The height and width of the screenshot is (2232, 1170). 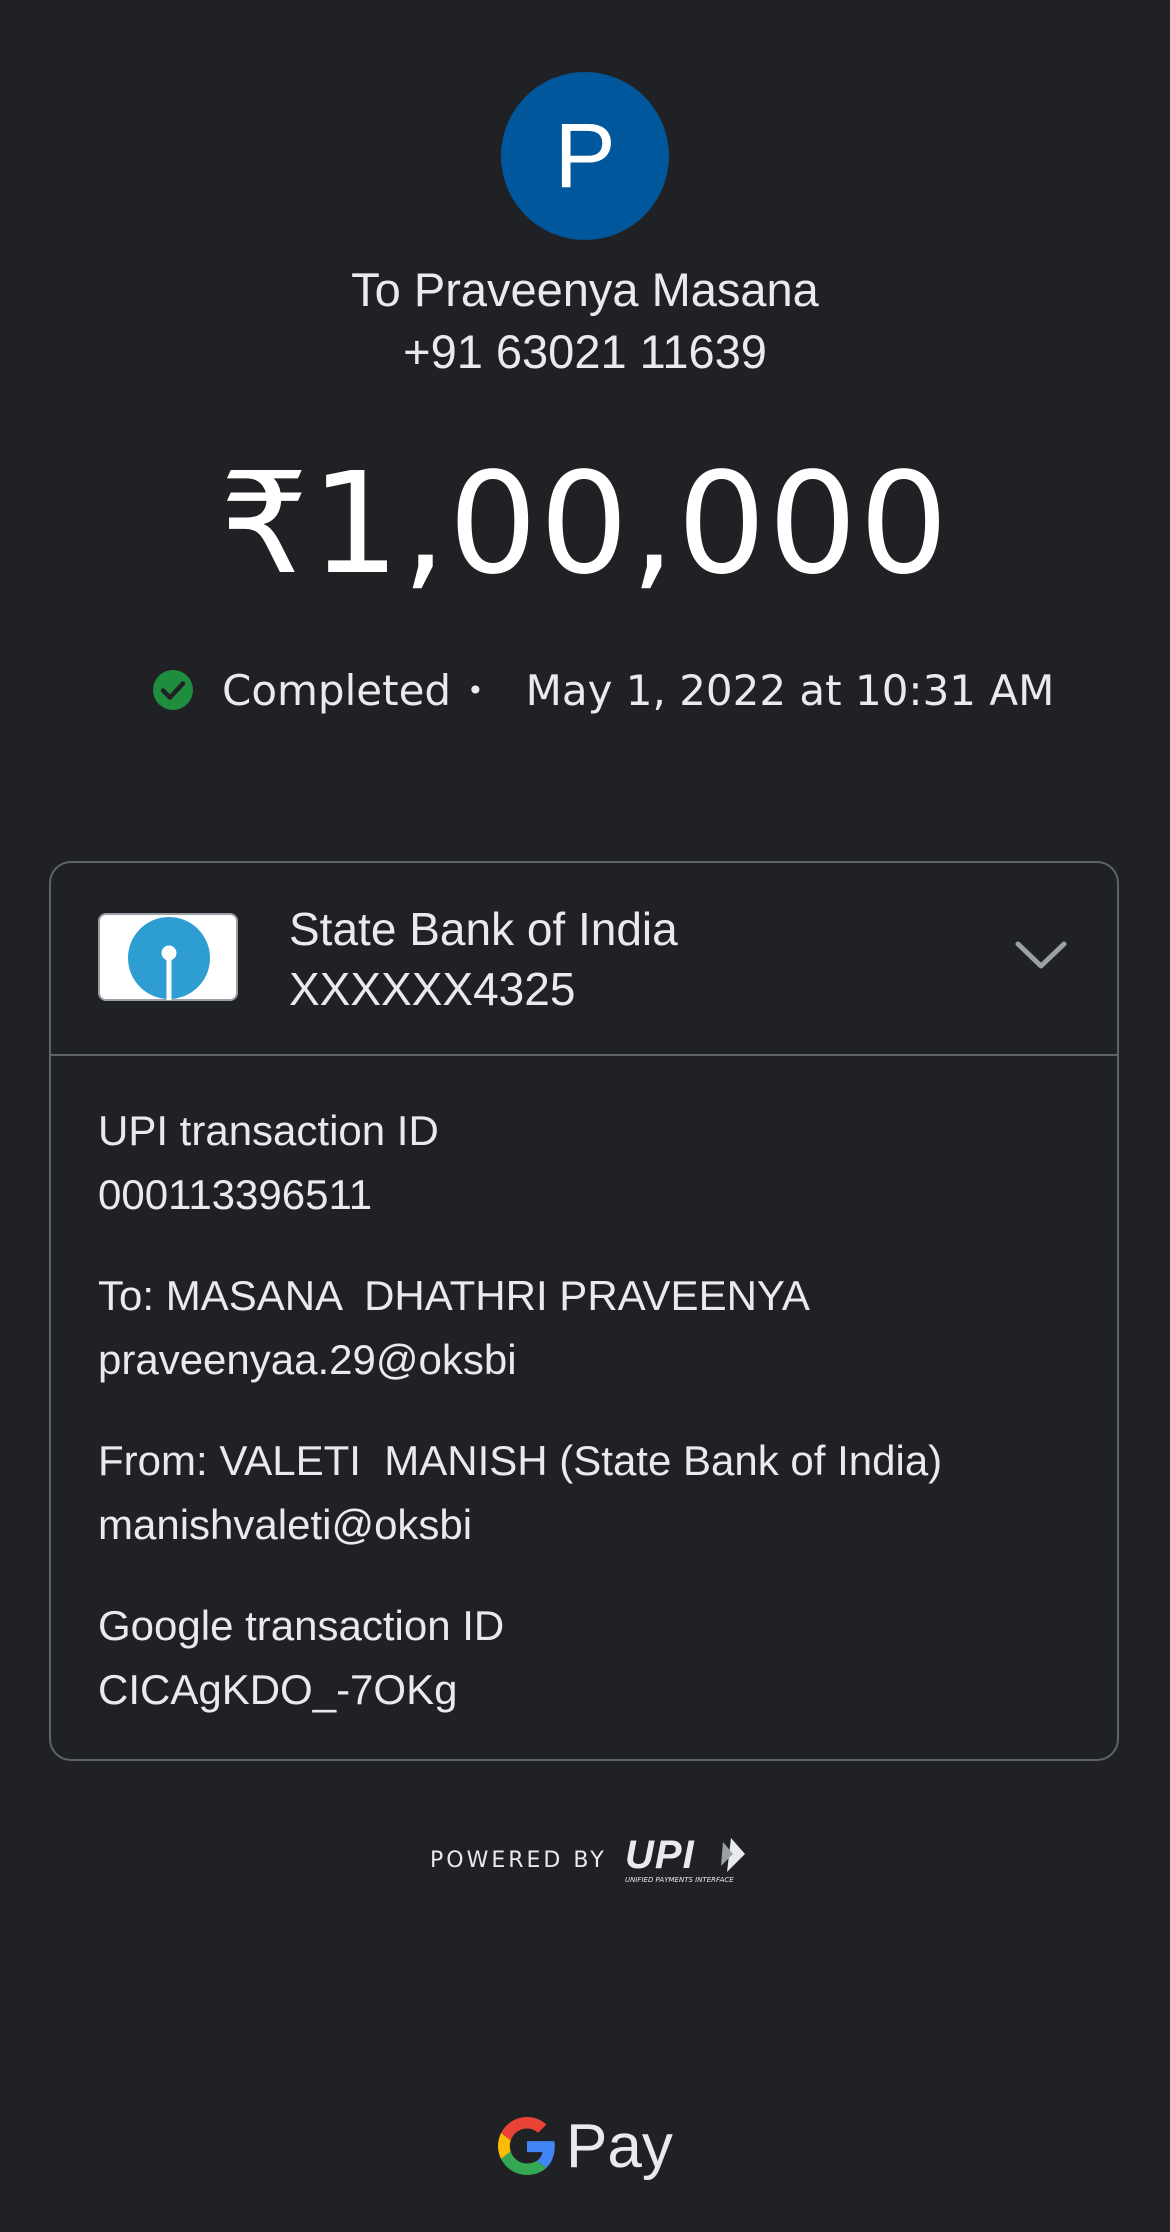 What do you see at coordinates (301, 1625) in the screenshot?
I see `detail-label: Google transaction ID` at bounding box center [301, 1625].